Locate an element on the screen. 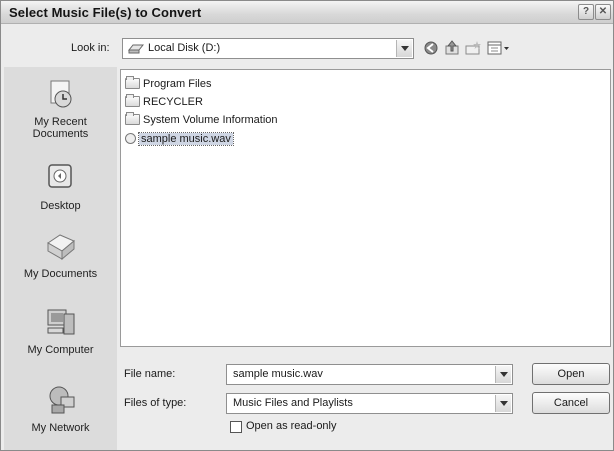 The image size is (614, 451). place-label: My Computer is located at coordinates (60, 350).